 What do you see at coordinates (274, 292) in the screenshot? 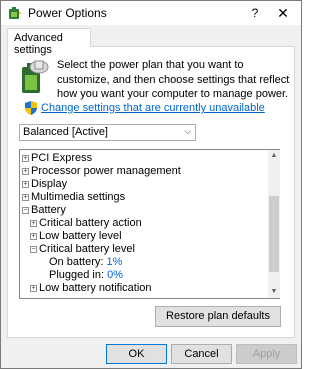
I see `scroll-down-icon: ▼` at bounding box center [274, 292].